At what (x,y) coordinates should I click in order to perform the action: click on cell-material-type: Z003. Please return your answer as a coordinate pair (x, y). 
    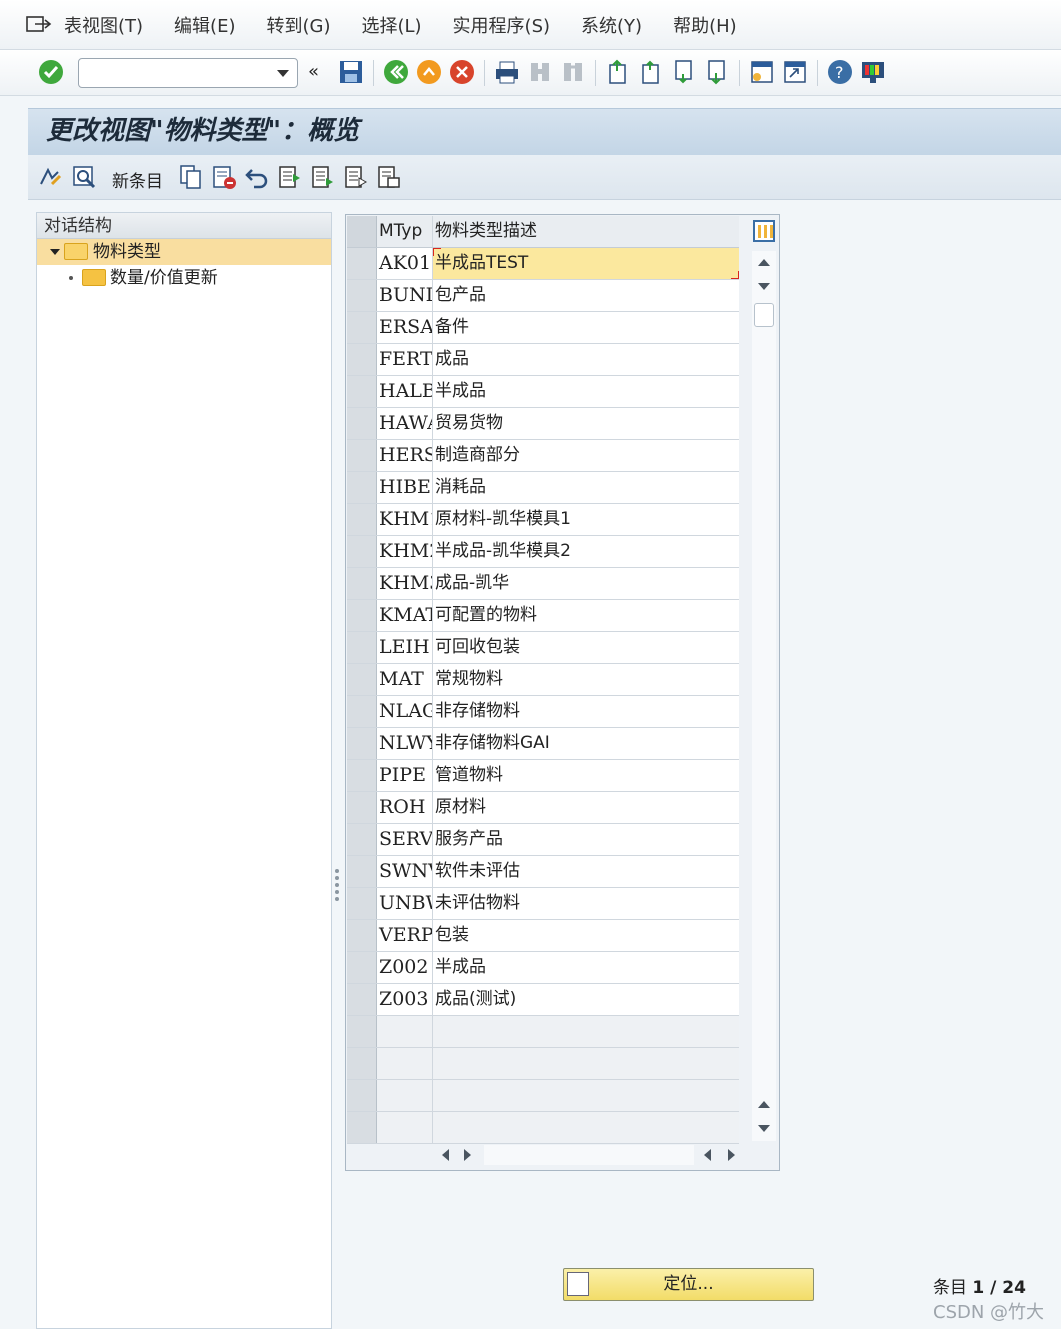
    Looking at the image, I should click on (405, 999).